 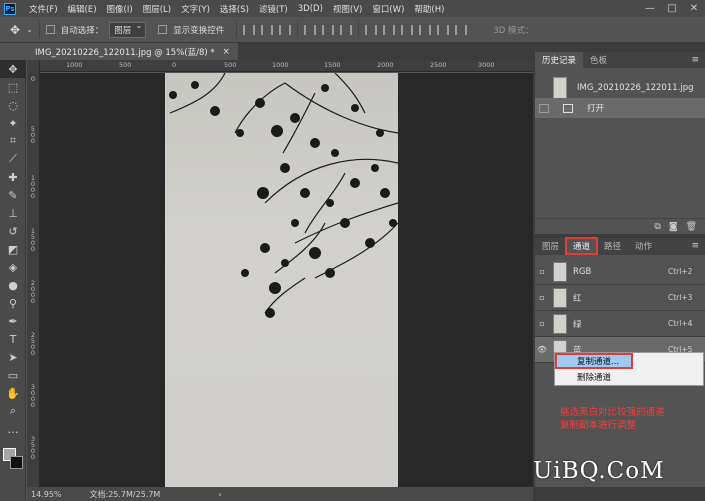 What do you see at coordinates (13, 303) in the screenshot?
I see `dodge-tool-icon: ⚲` at bounding box center [13, 303].